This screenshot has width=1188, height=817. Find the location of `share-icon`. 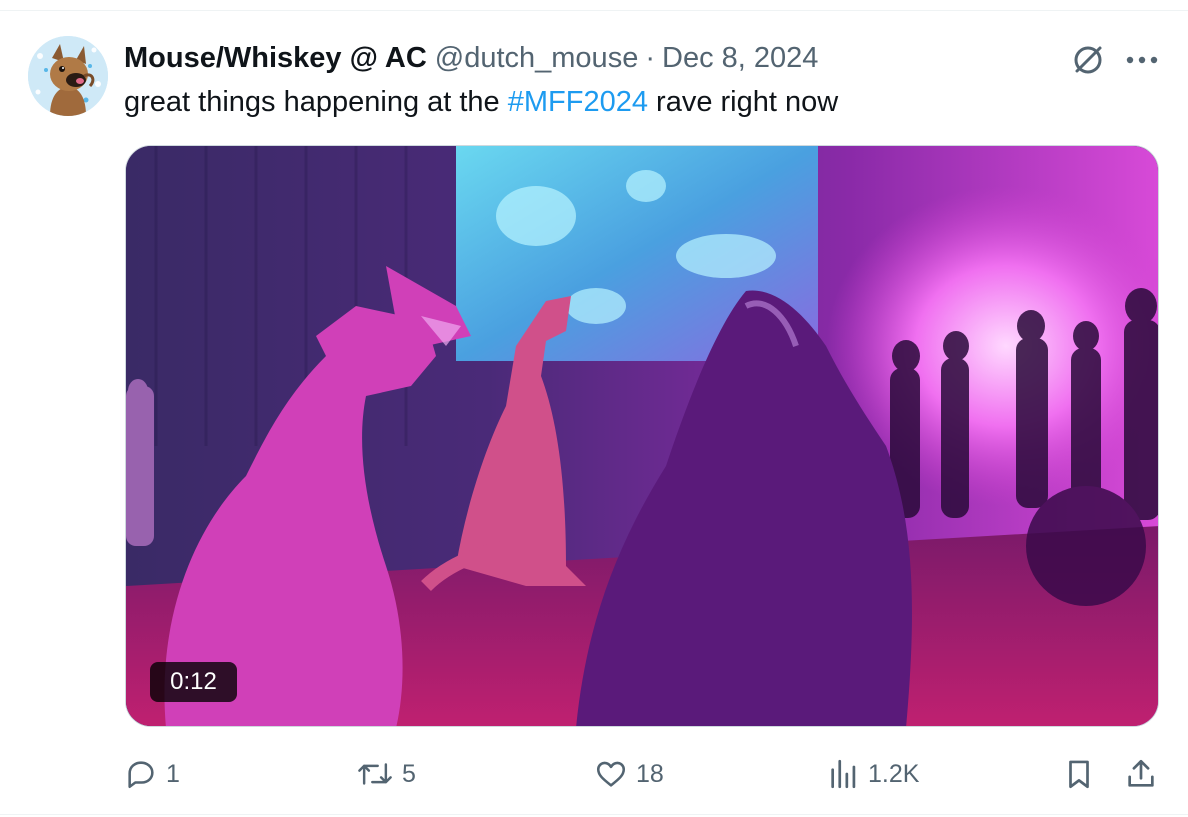

share-icon is located at coordinates (1141, 773).